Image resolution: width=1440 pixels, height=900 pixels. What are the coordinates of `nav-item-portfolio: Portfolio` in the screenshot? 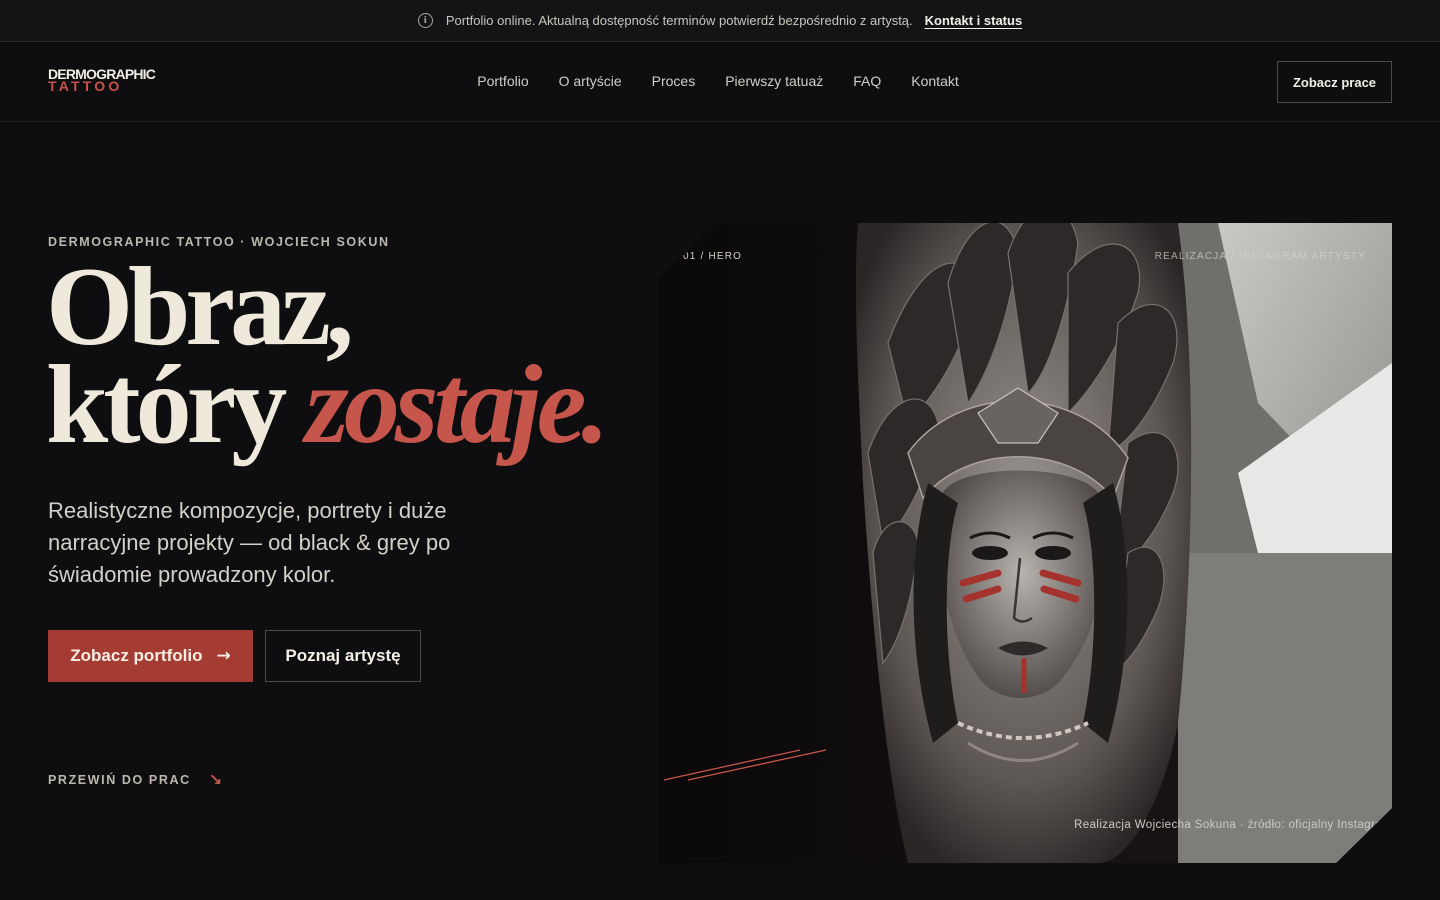 It's located at (502, 81).